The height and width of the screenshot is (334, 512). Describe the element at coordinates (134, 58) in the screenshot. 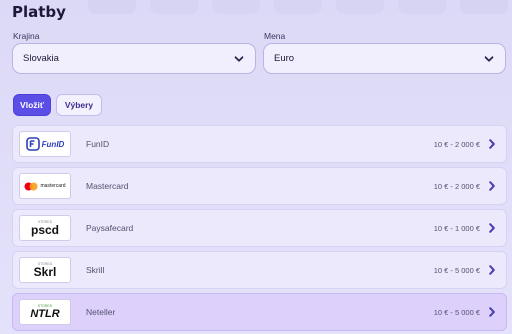

I see `country-select: Slovakia` at that location.